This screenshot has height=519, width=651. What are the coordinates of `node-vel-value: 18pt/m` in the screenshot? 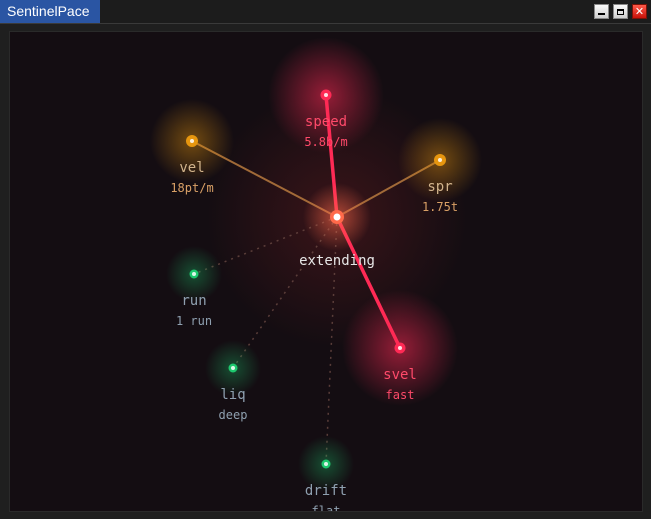 It's located at (192, 188).